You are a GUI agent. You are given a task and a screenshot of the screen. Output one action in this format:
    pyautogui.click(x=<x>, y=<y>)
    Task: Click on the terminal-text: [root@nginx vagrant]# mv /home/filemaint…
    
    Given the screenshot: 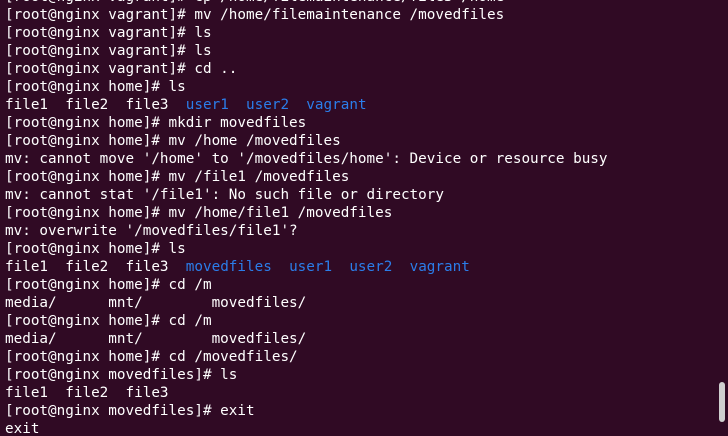 What is the action you would take?
    pyautogui.click(x=255, y=15)
    